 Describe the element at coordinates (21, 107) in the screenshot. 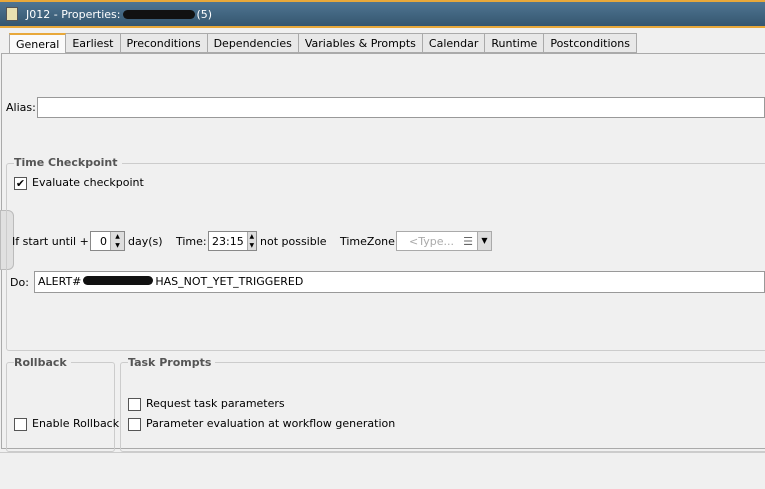

I see `alias-label: Alias:` at that location.